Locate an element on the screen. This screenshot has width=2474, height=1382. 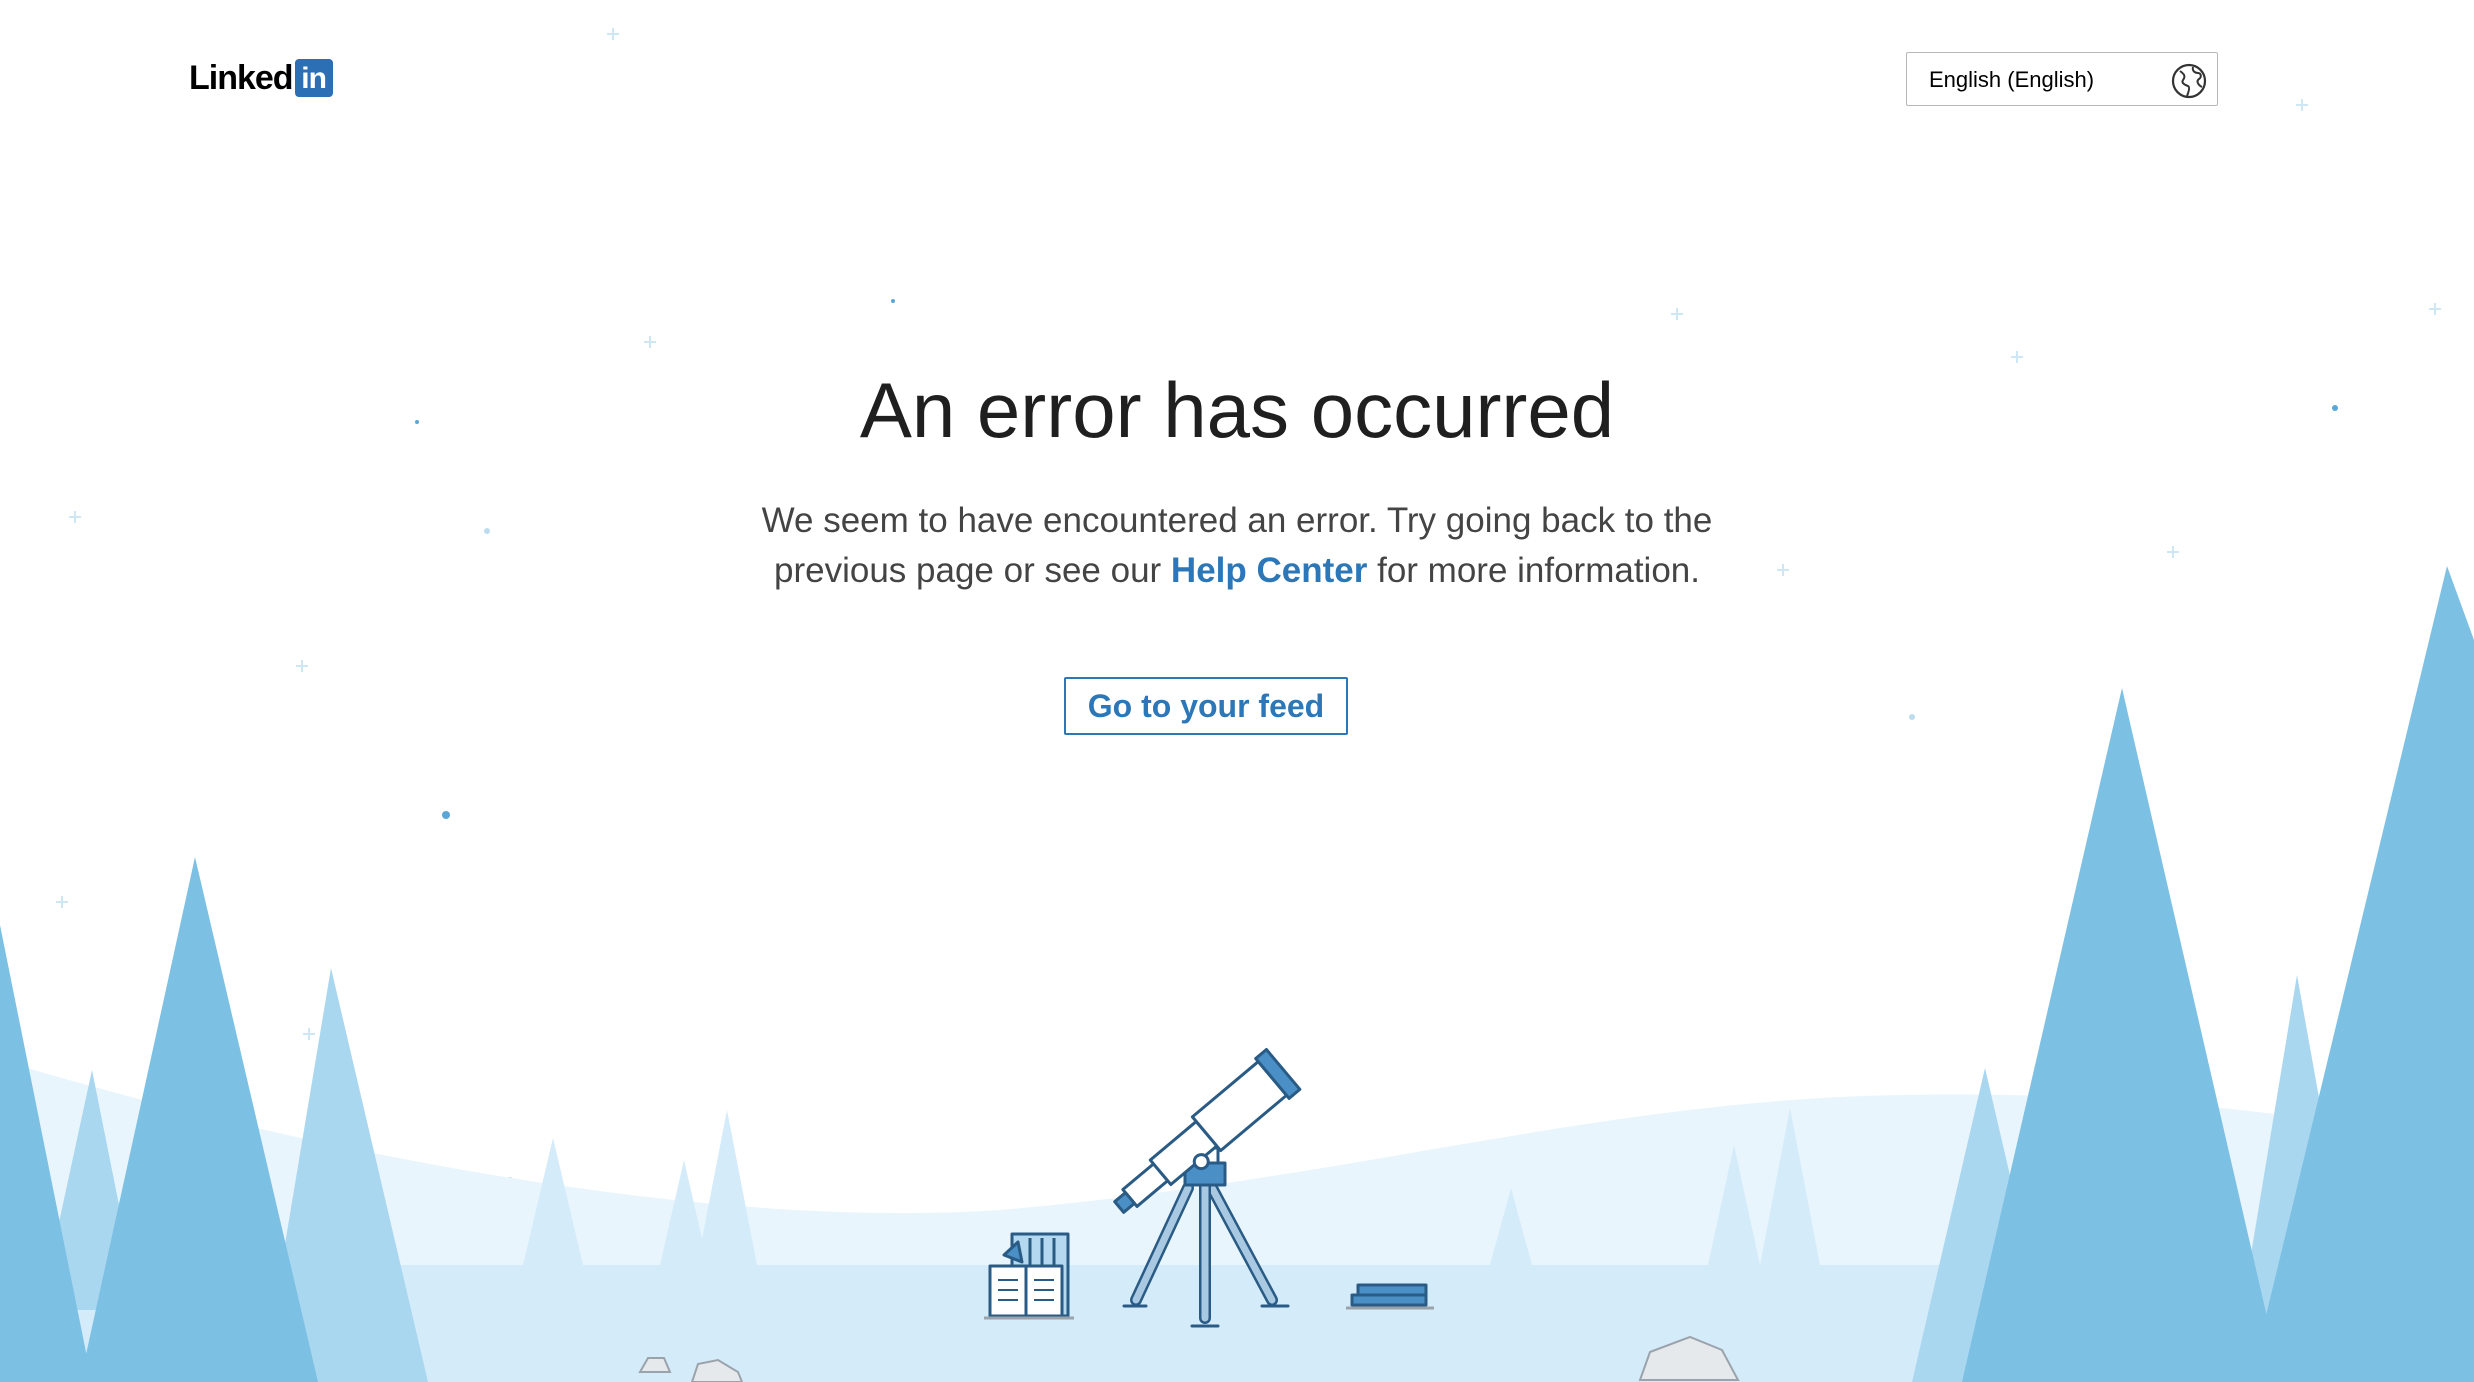
language-selector: English (English) is located at coordinates (2062, 79).